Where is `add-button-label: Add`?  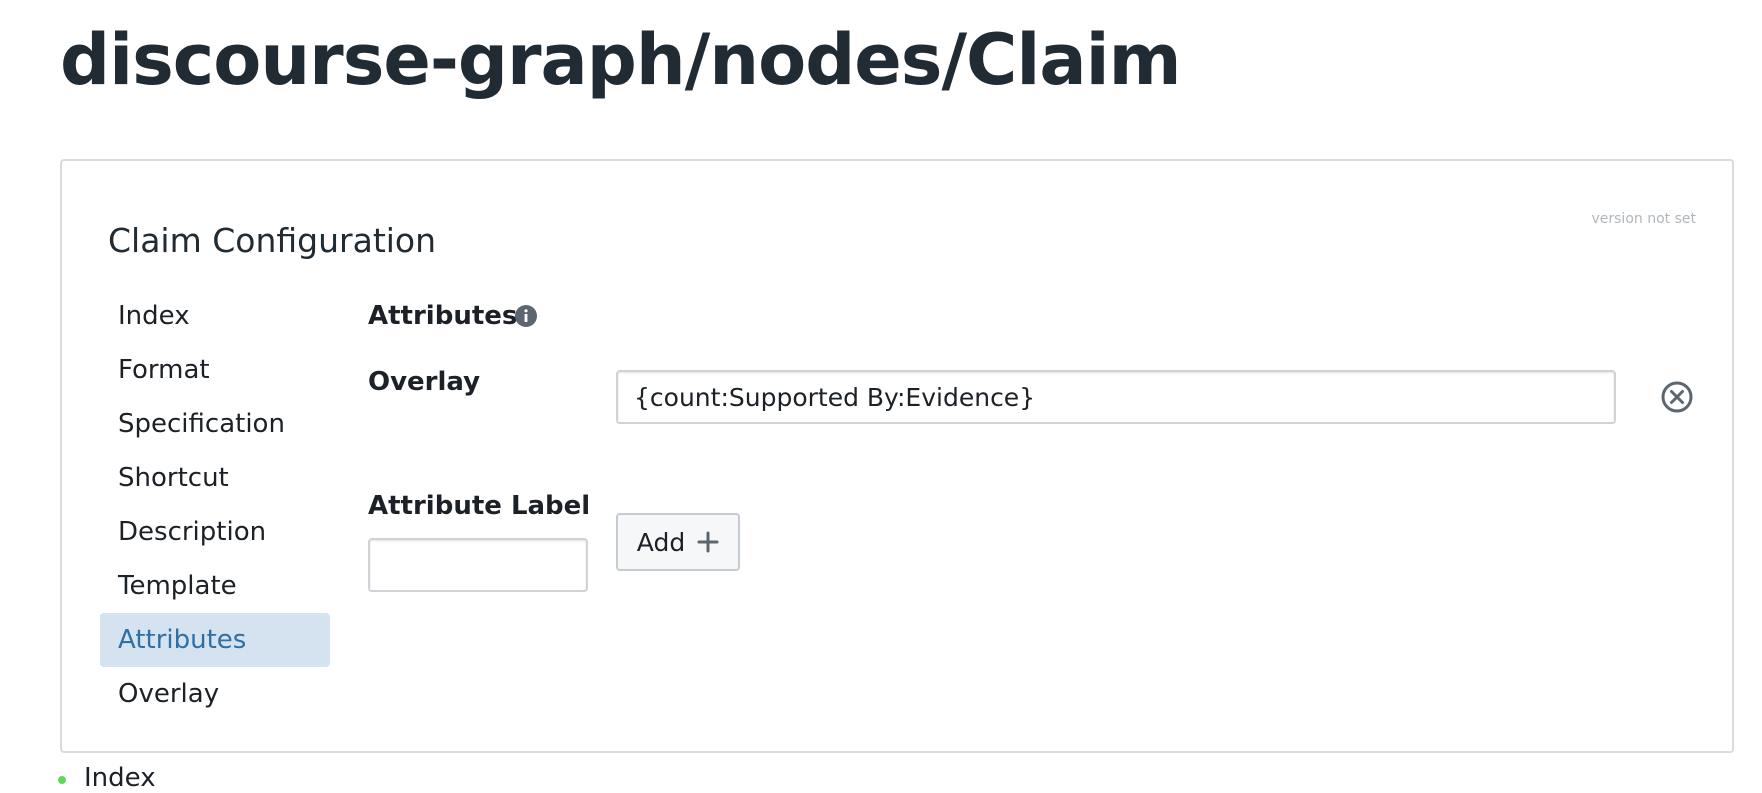
add-button-label: Add is located at coordinates (661, 542).